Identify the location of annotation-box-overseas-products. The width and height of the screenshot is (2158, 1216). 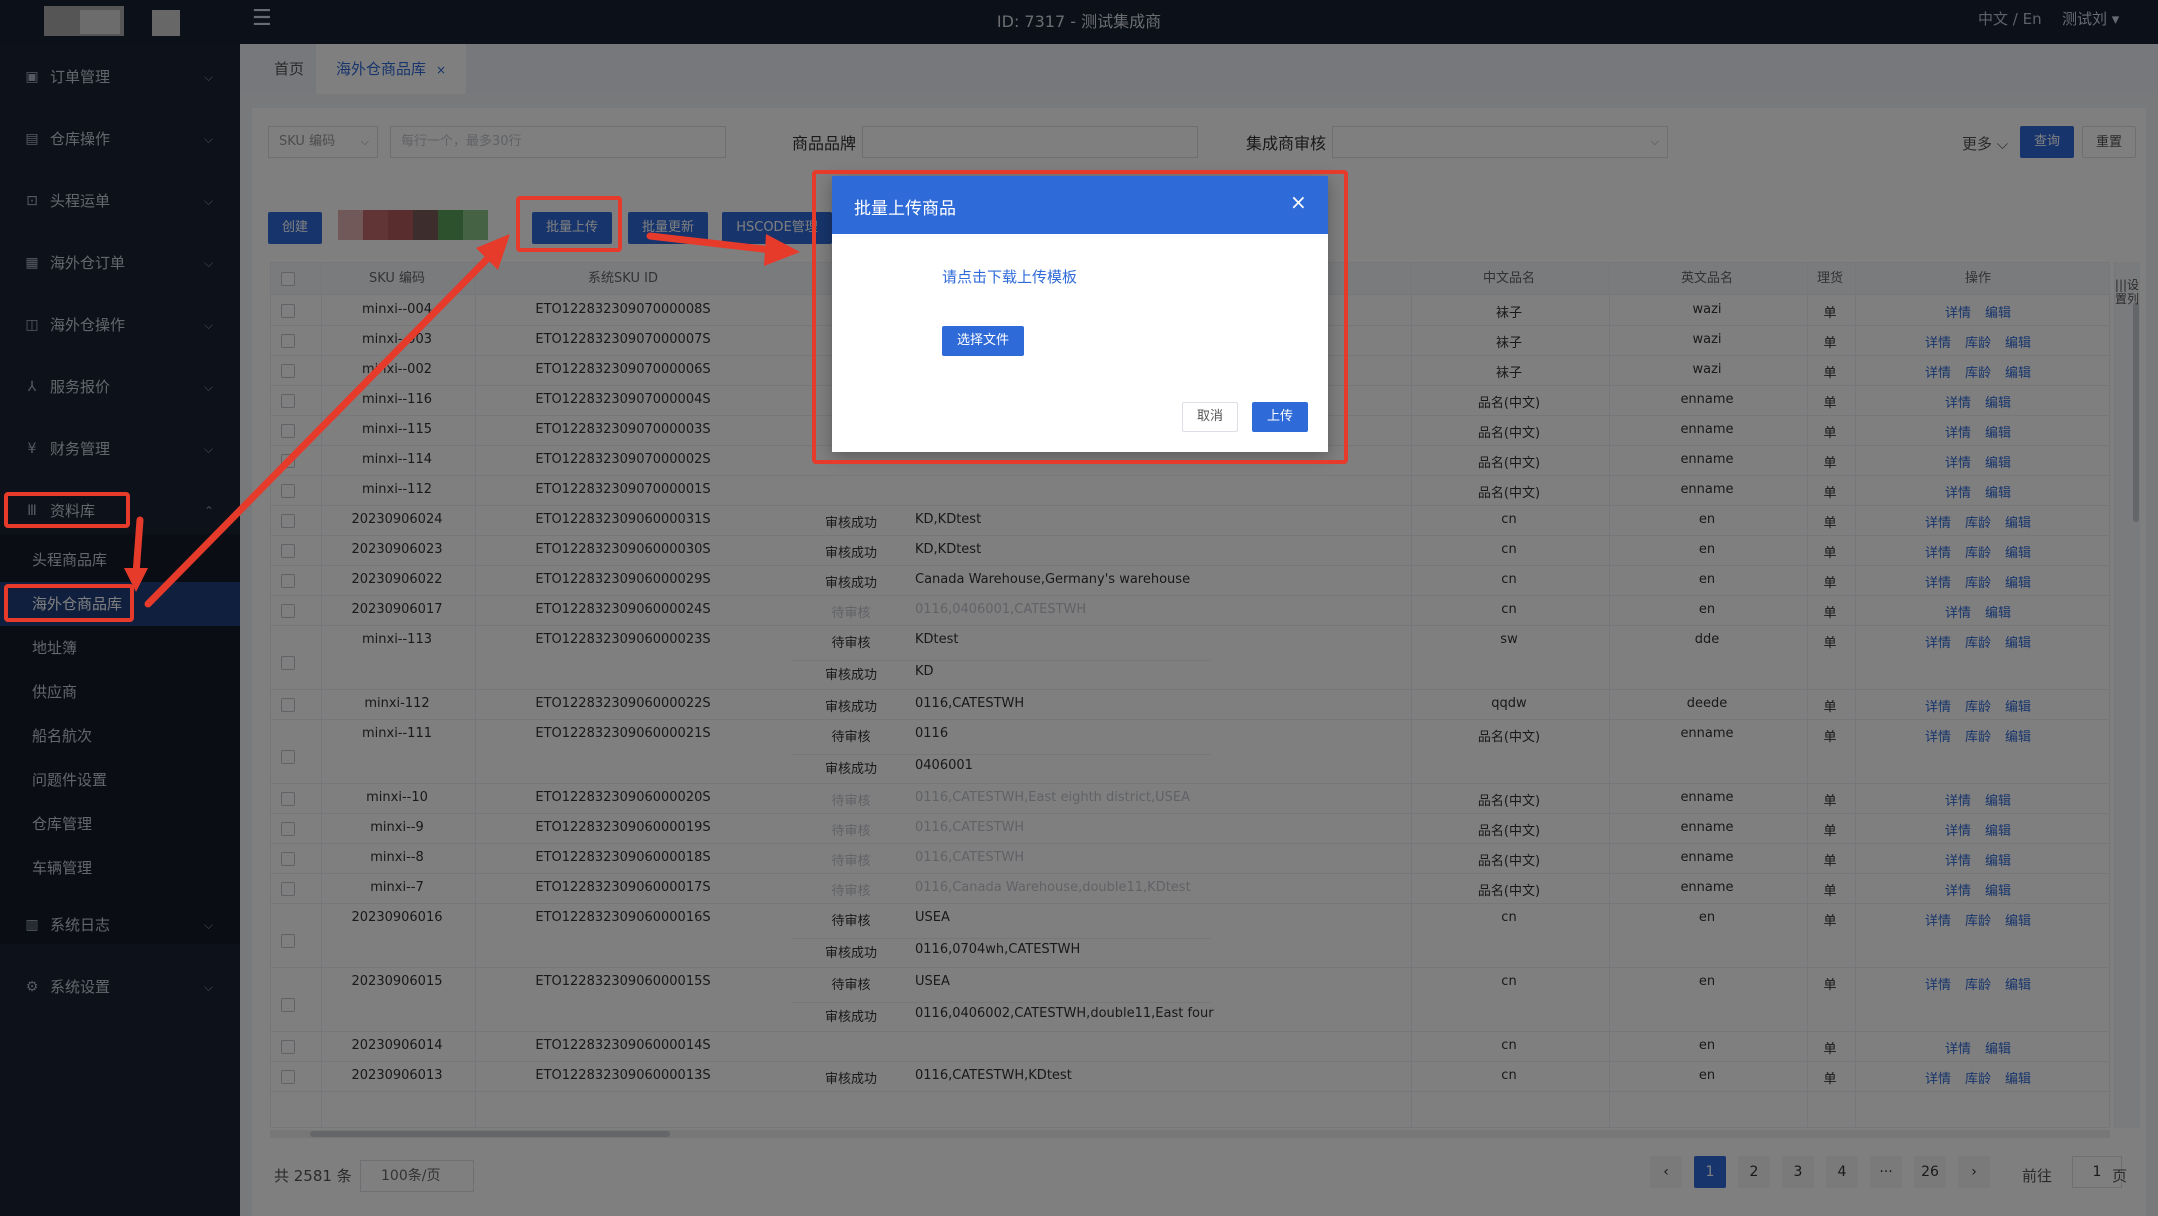
(69, 603).